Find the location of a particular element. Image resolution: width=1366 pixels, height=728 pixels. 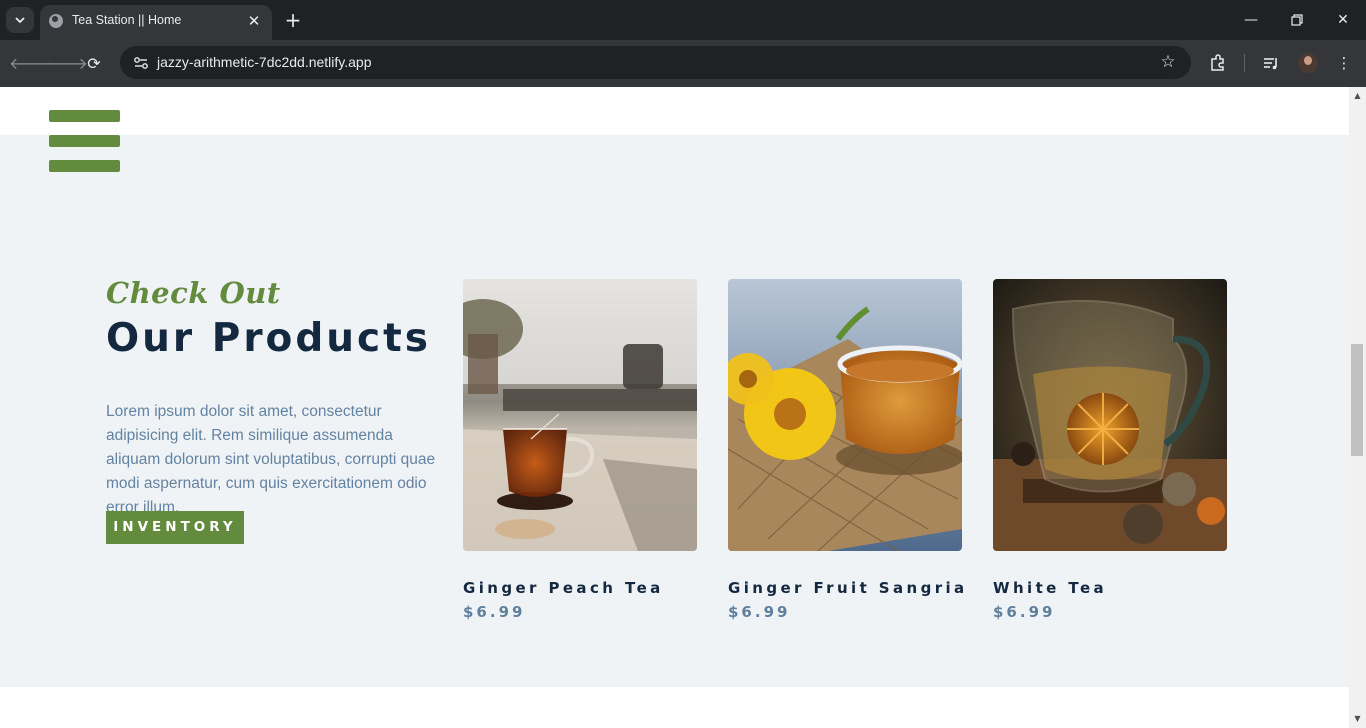

profile-avatar is located at coordinates (1308, 63).